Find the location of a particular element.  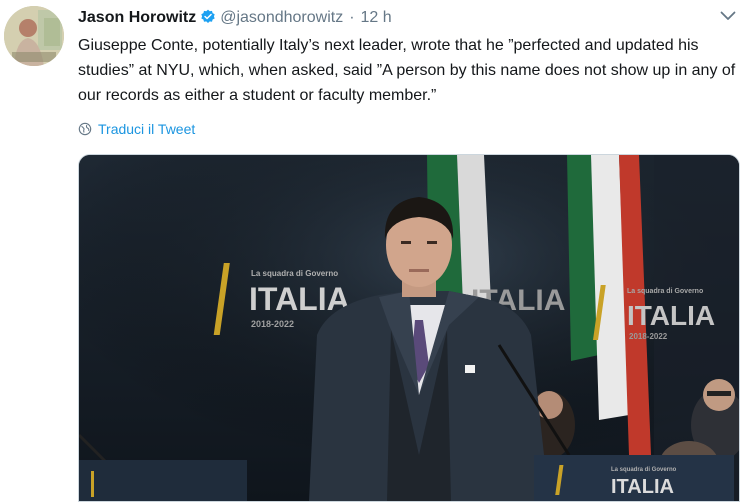

tweet-header: Jason Horowitz @jasondhorowitz · 12 h is located at coordinates (235, 18).